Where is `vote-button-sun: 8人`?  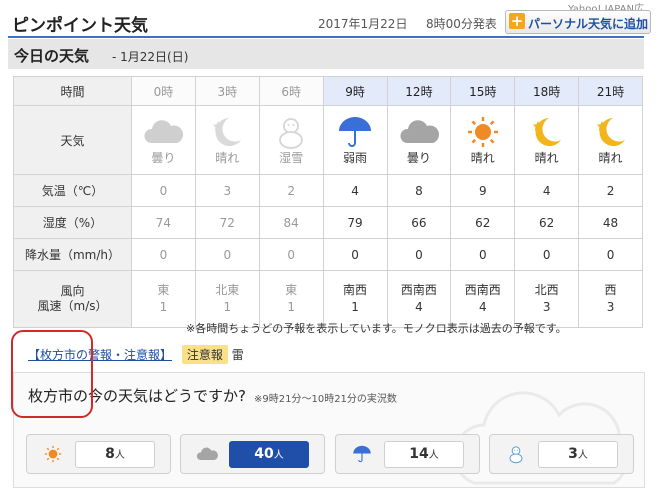
vote-button-sun: 8人 is located at coordinates (98, 454).